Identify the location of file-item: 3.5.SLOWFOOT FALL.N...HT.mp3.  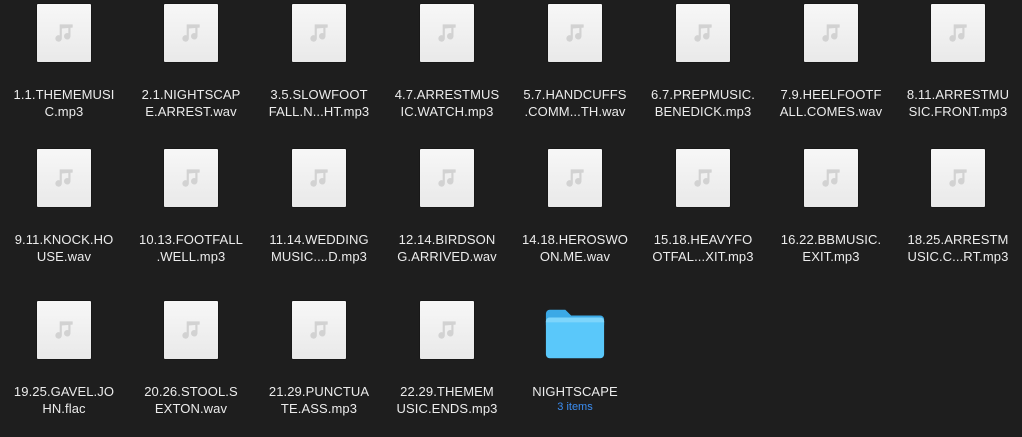
(319, 61).